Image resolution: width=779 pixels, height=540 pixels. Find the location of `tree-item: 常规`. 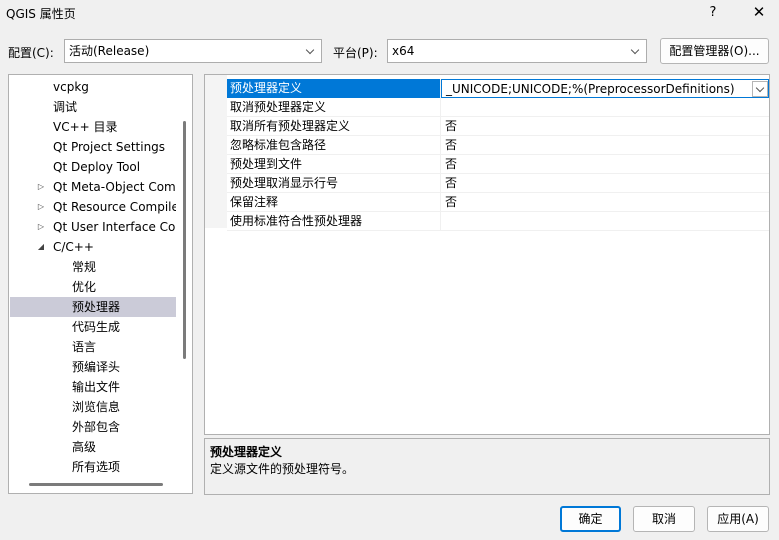

tree-item: 常规 is located at coordinates (93, 267).